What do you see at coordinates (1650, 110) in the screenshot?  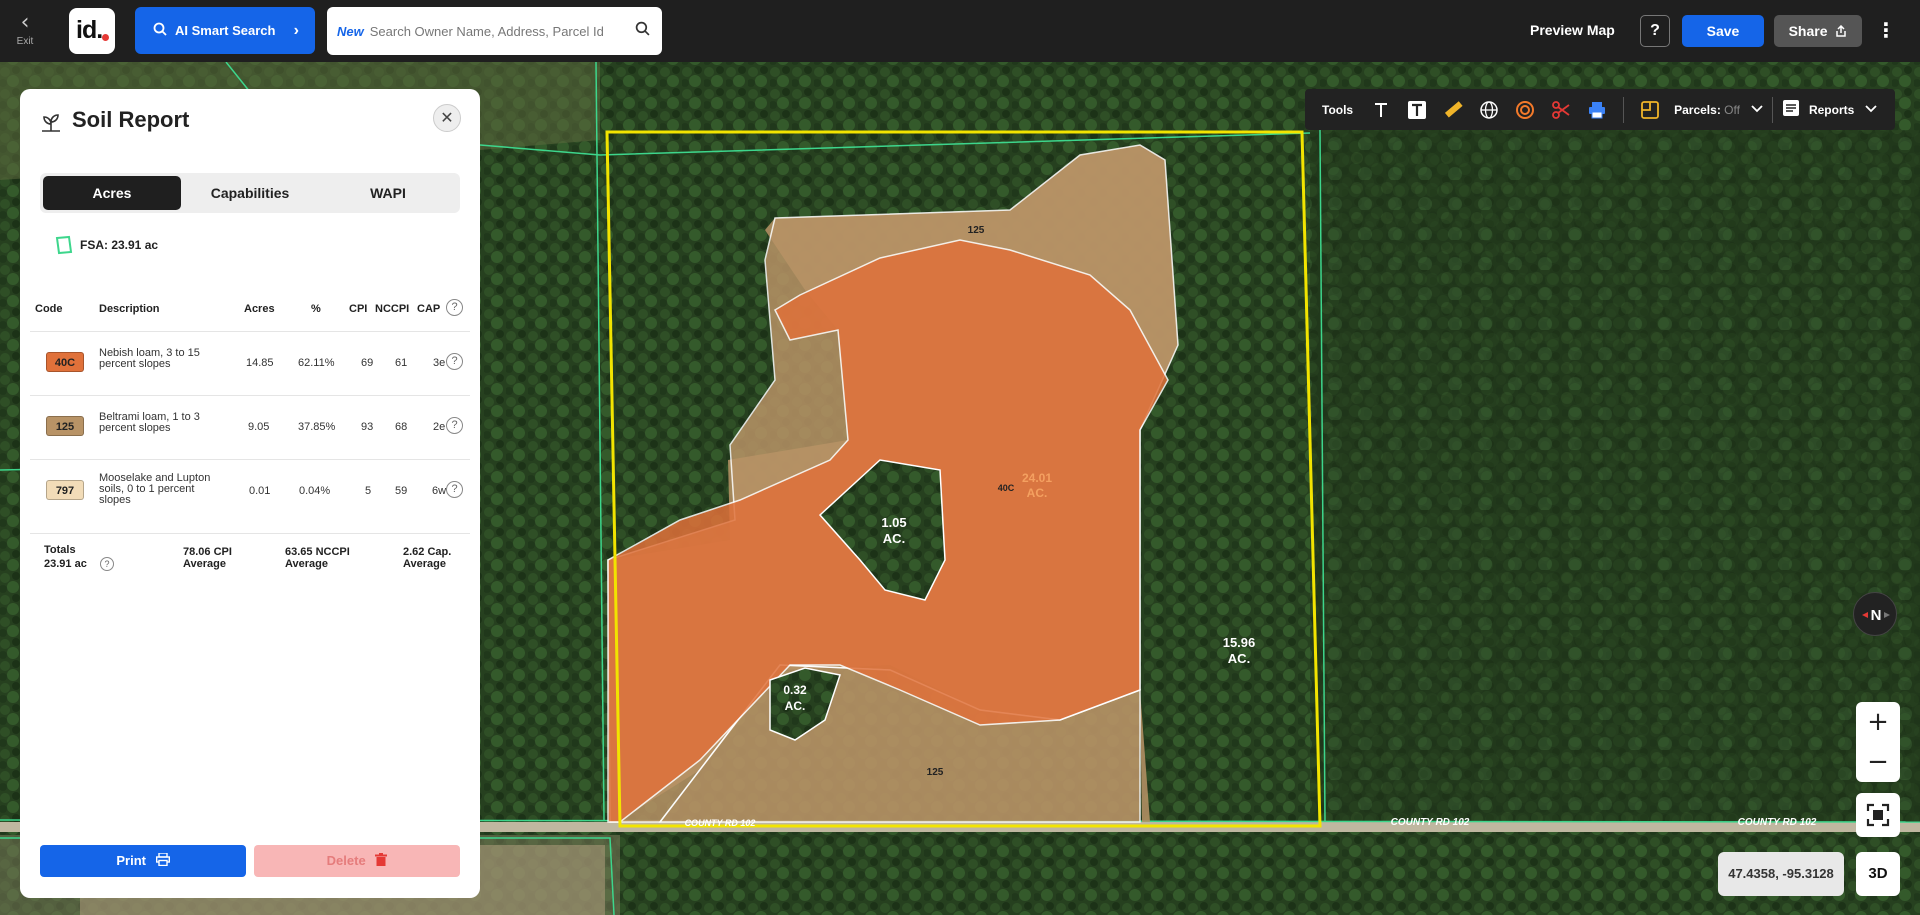 I see `parcel-icon` at bounding box center [1650, 110].